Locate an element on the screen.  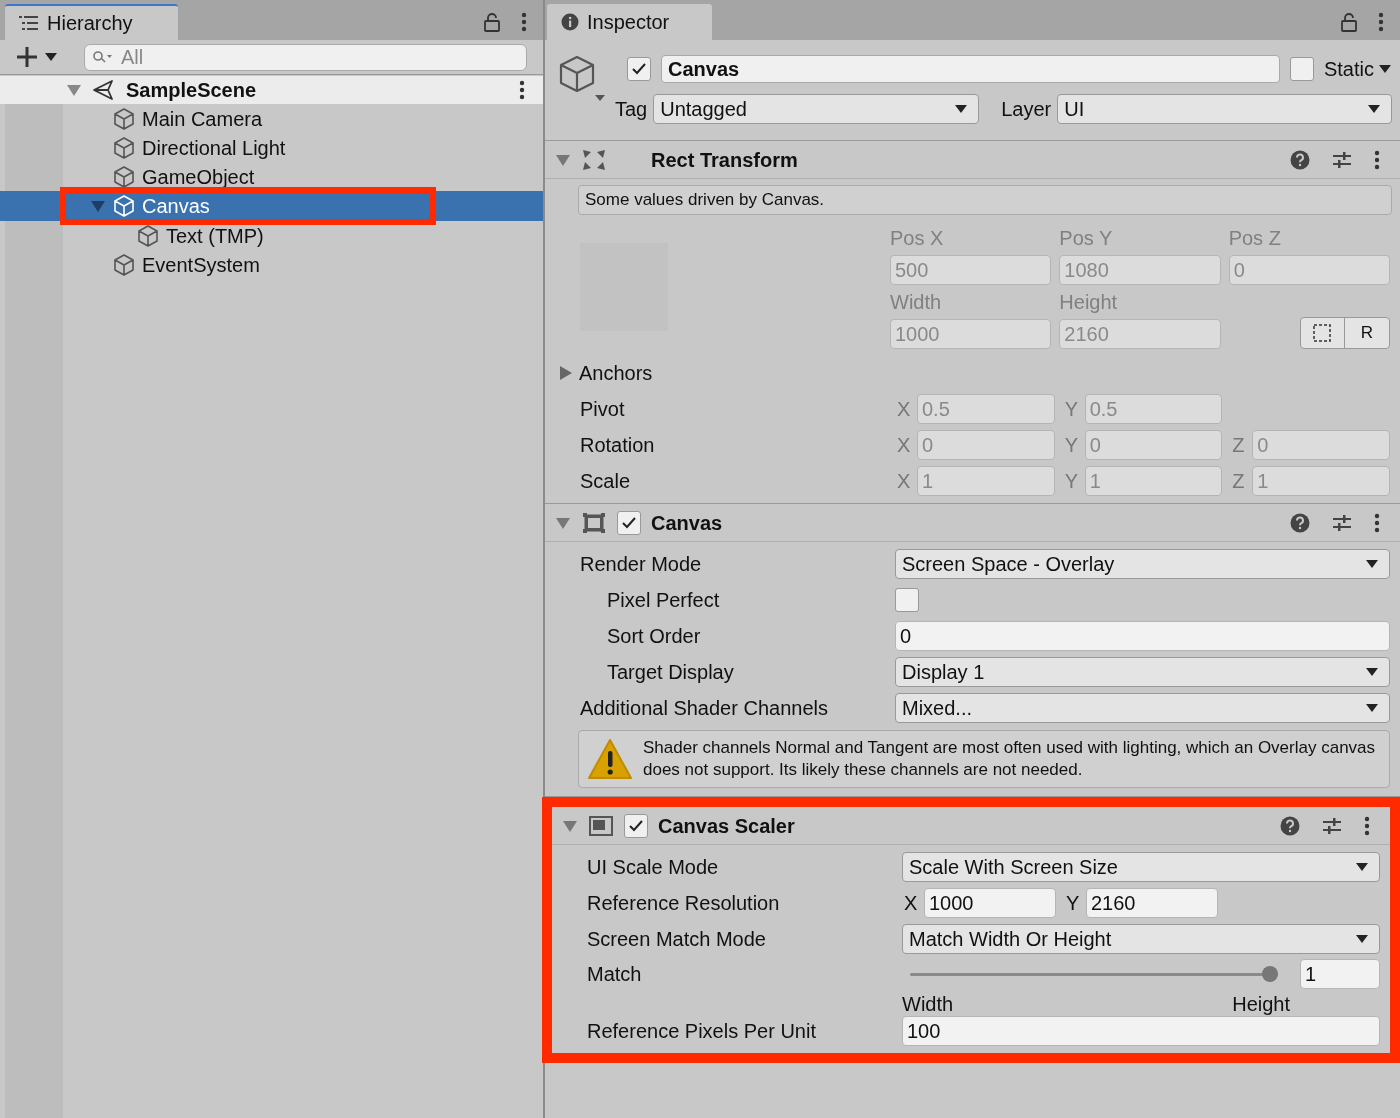
tag-label: Tag is located at coordinates (631, 109).